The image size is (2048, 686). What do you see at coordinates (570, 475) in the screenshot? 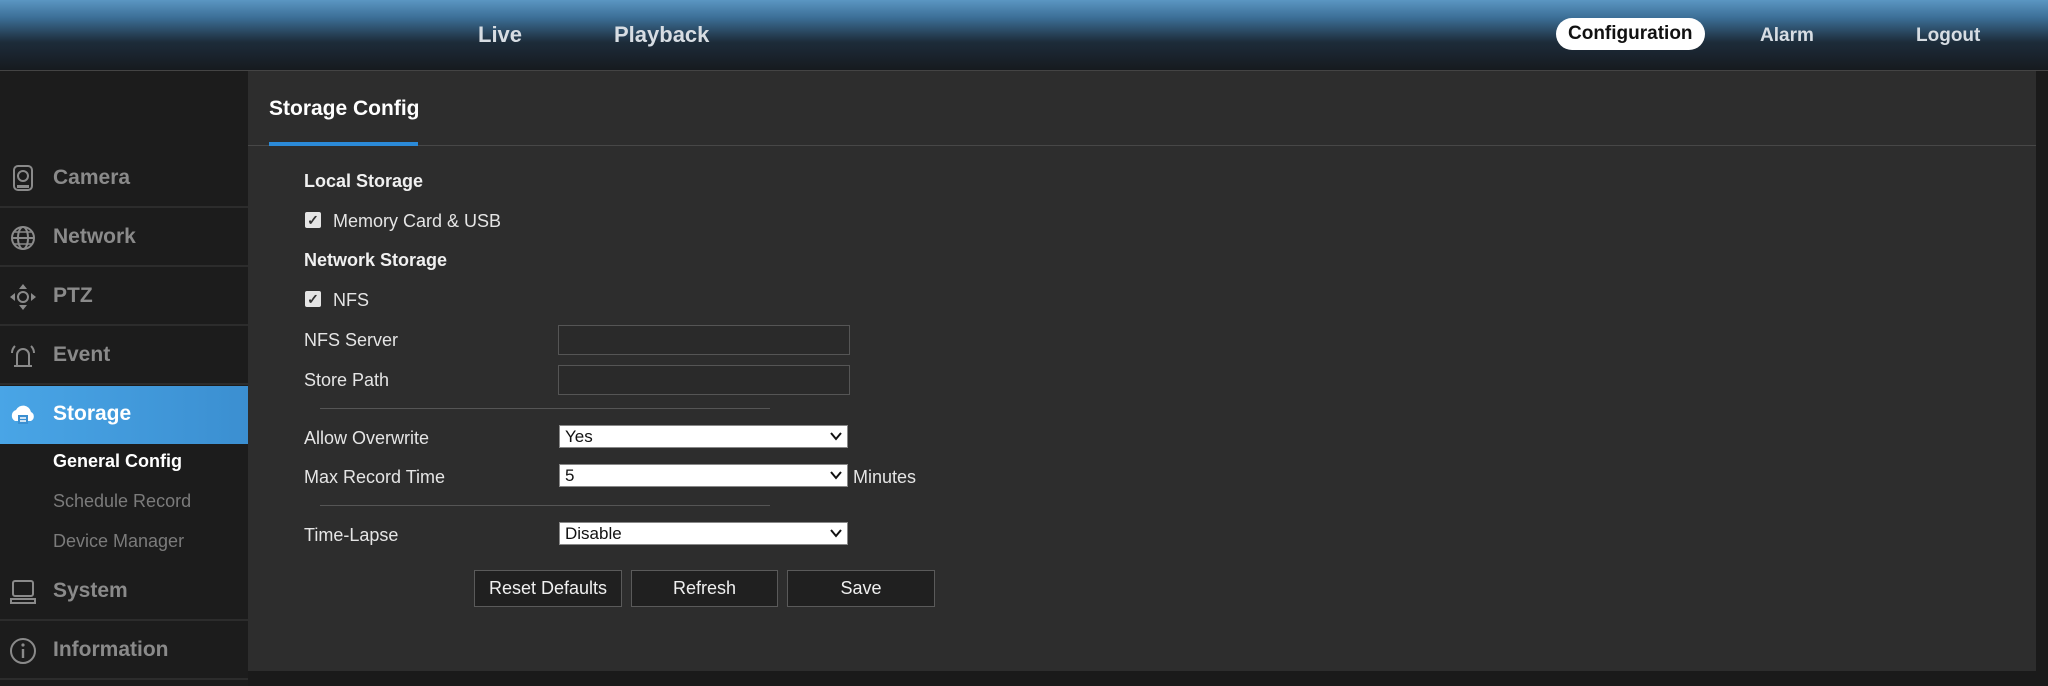
I see `max-record-time-value: 5` at bounding box center [570, 475].